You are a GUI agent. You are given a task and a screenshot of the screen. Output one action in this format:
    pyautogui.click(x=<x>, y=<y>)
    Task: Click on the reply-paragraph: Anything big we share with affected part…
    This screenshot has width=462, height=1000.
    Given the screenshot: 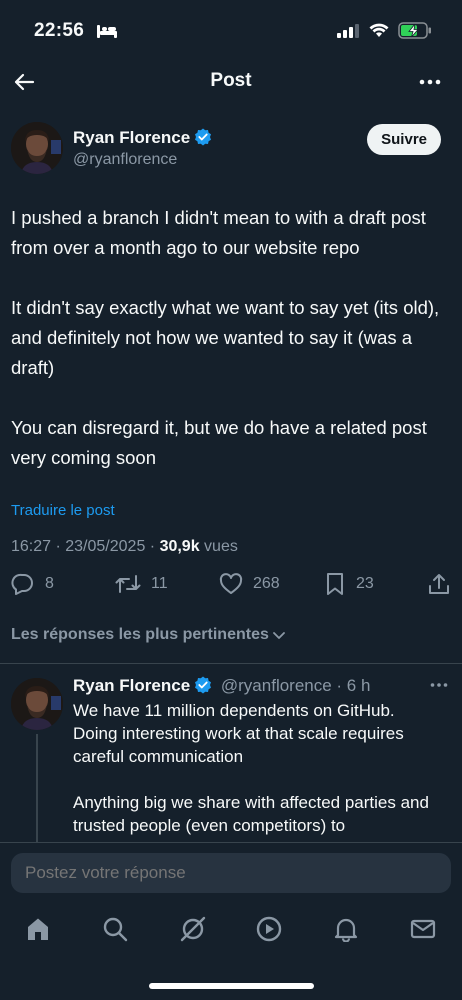 What is the action you would take?
    pyautogui.click(x=251, y=814)
    